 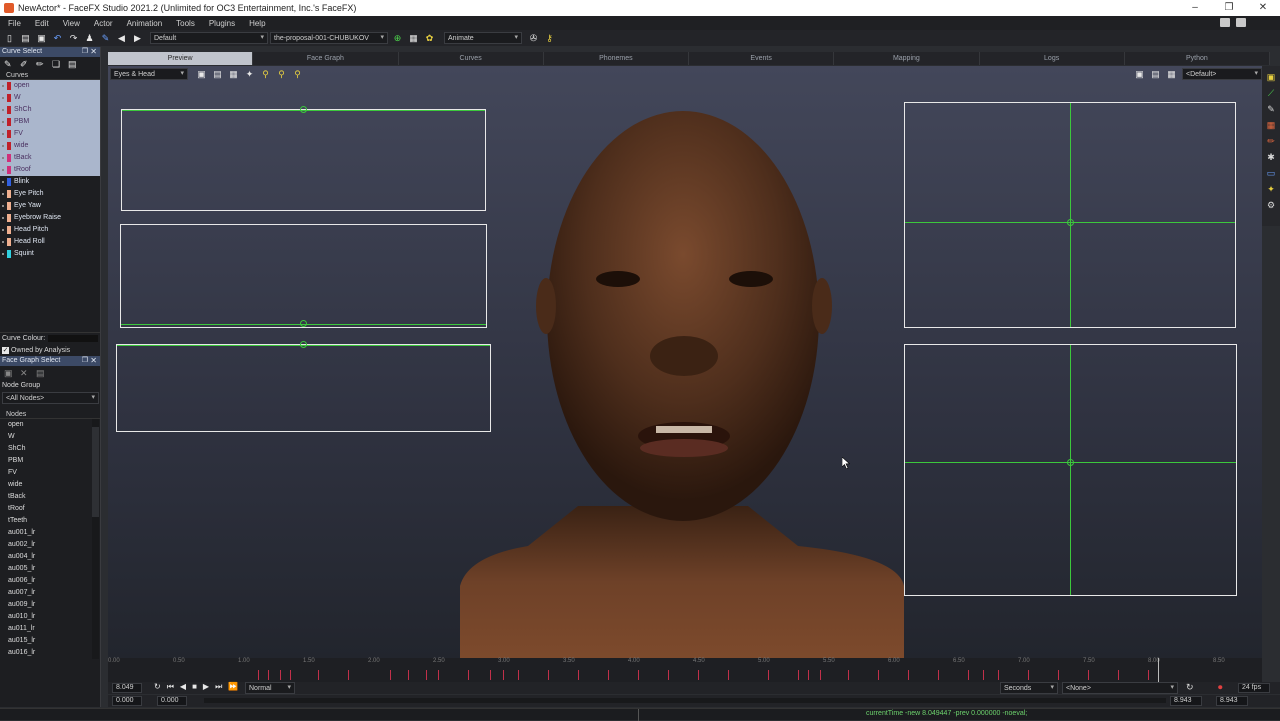 I want to click on node-item: au007_lr, so click(x=50, y=593).